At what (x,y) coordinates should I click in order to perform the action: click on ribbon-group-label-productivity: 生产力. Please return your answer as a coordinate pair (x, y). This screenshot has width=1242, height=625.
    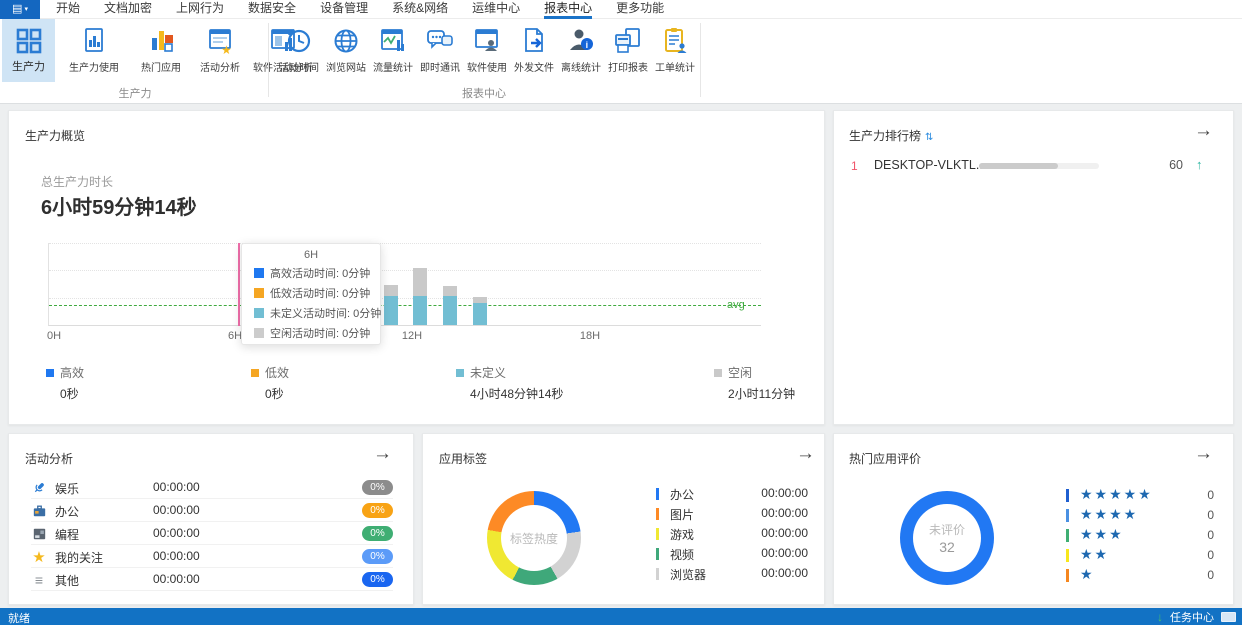
    Looking at the image, I should click on (135, 94).